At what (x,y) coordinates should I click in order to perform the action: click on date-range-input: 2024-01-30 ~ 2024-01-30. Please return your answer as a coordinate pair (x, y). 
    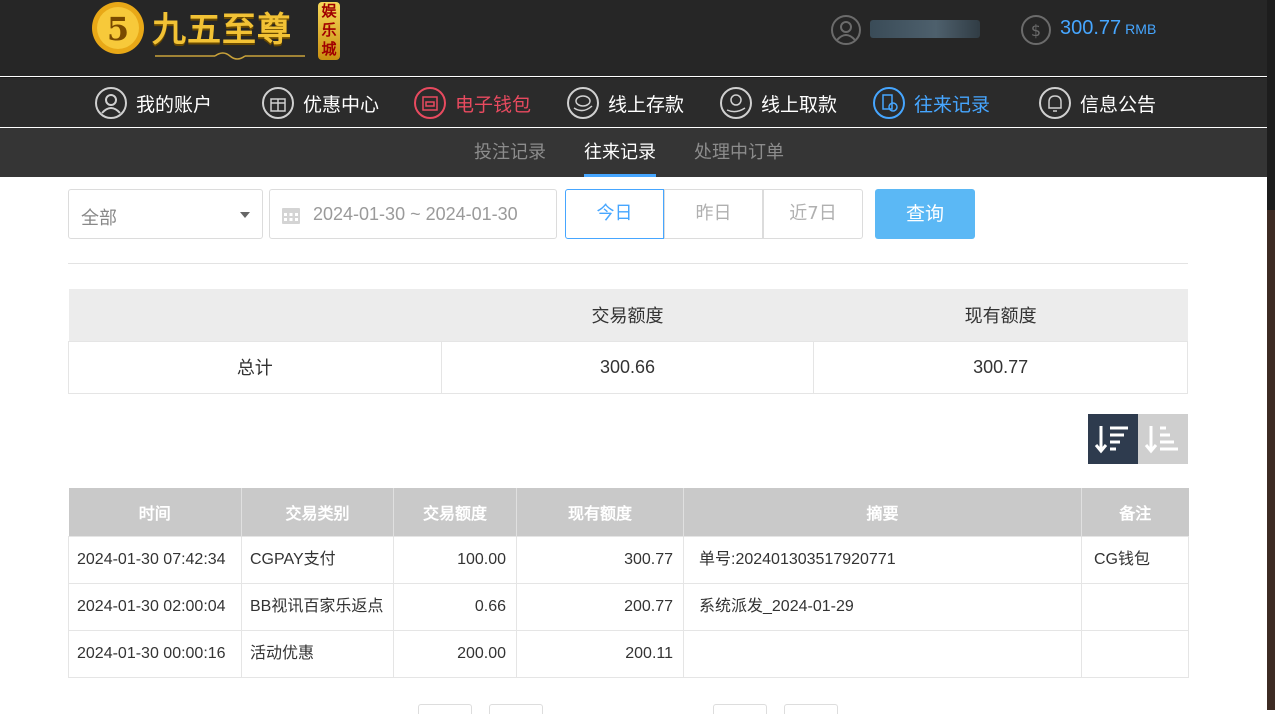
    Looking at the image, I should click on (413, 214).